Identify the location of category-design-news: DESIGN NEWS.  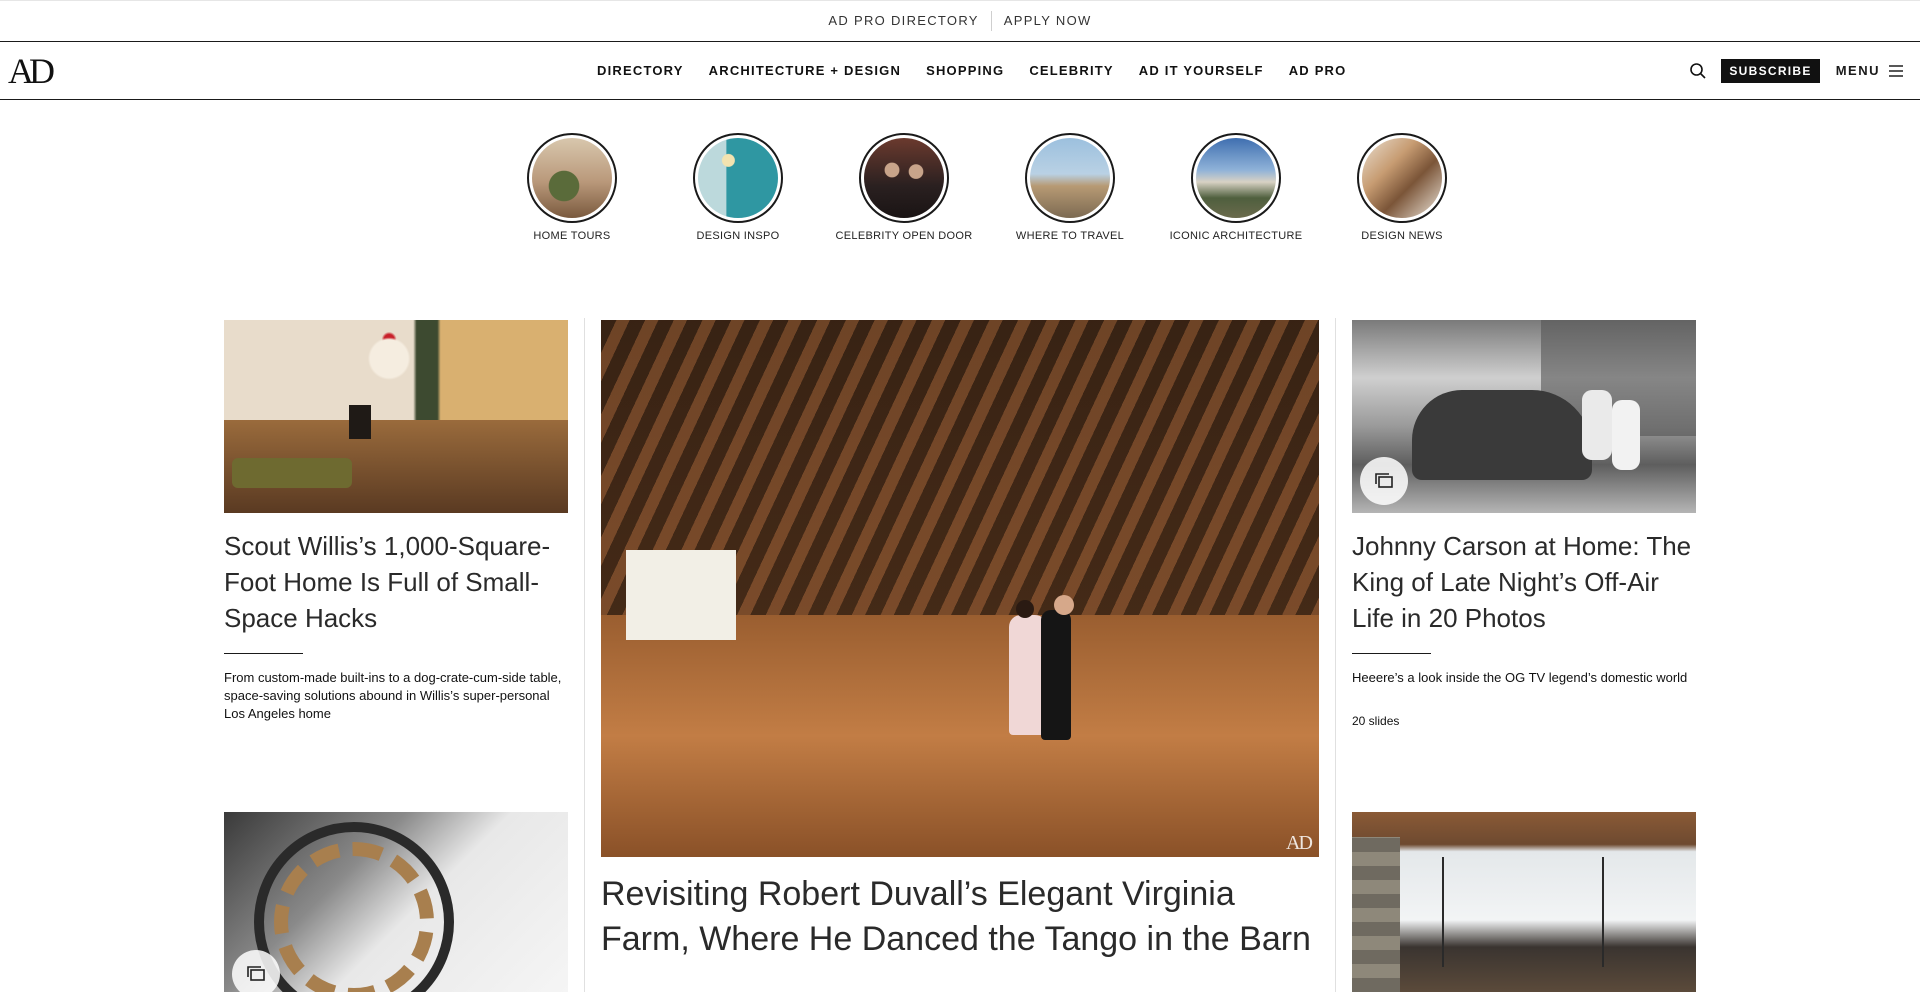
(1402, 187).